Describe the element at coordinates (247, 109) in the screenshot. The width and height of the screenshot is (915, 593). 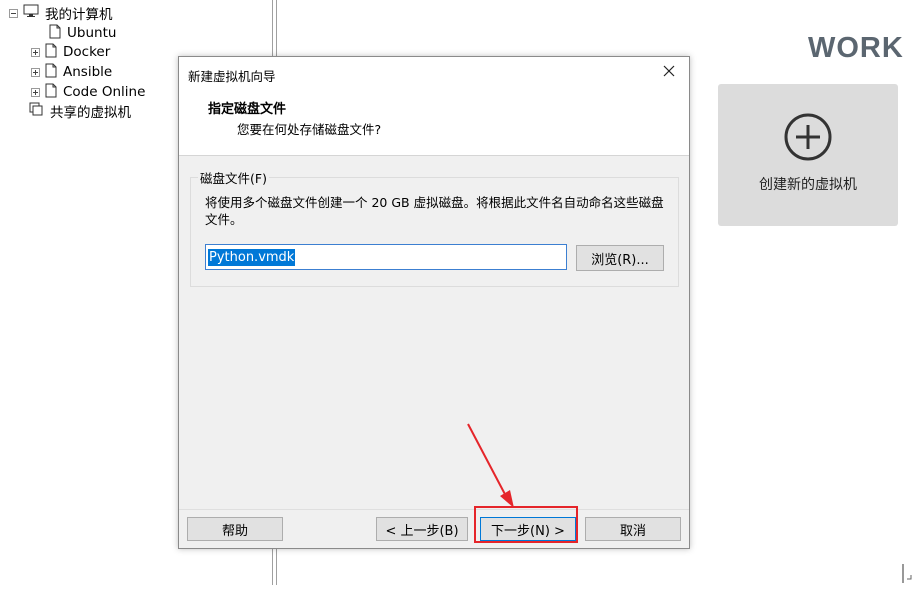
I see `wizard-step-title: 指定磁盘文件` at that location.